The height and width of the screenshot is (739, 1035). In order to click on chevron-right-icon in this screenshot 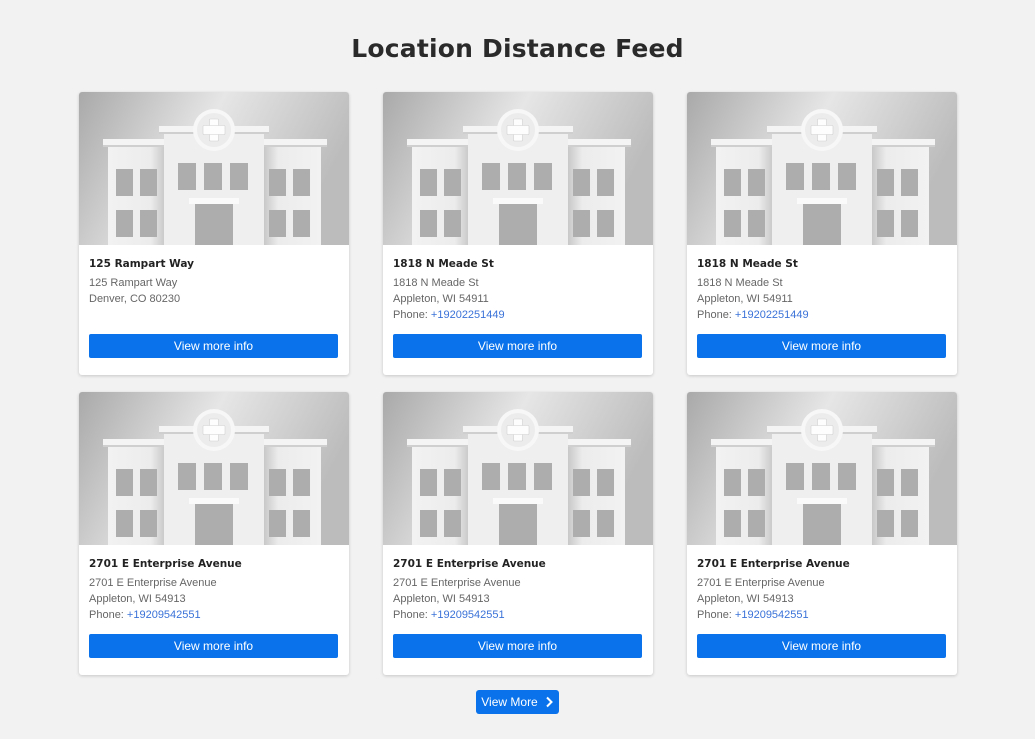, I will do `click(549, 702)`.